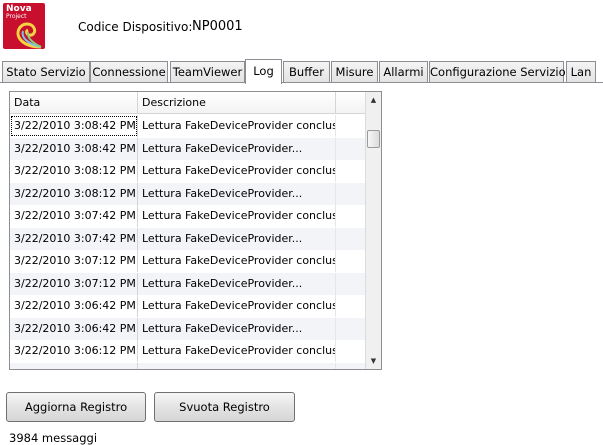  I want to click on tab-misure: Misure, so click(354, 72).